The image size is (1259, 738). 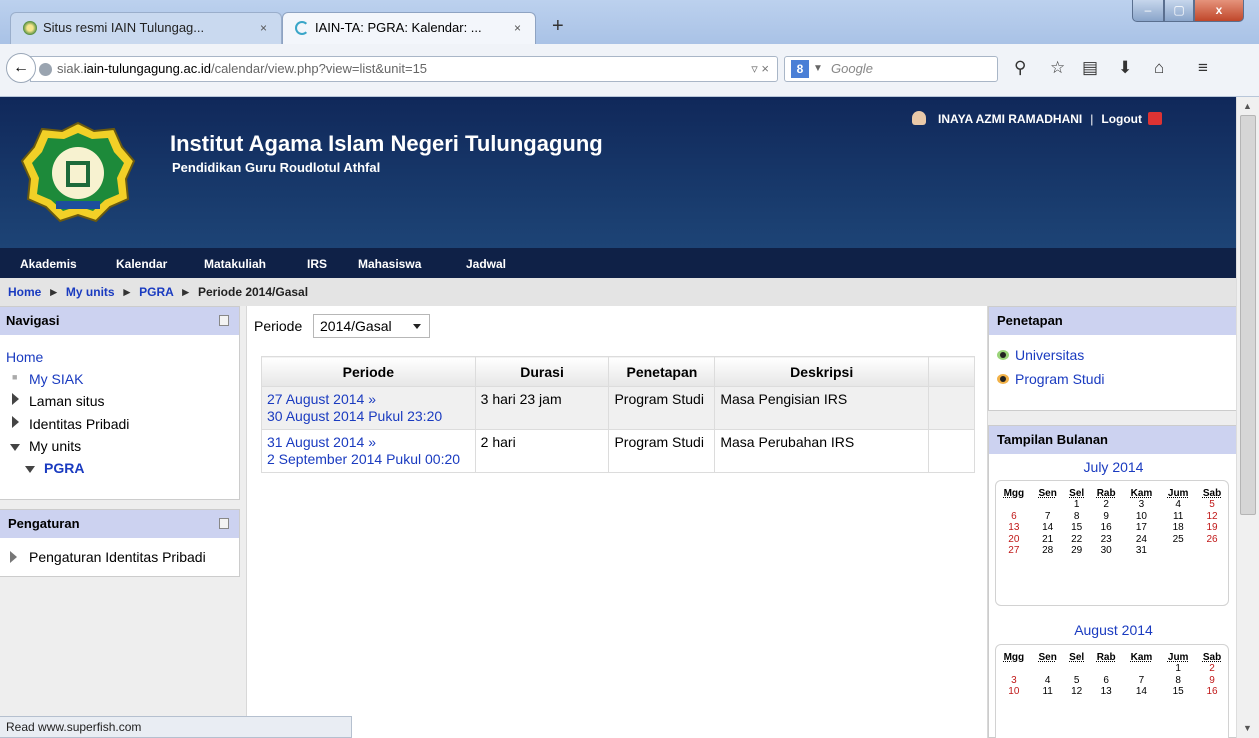 What do you see at coordinates (321, 442) in the screenshot?
I see `event-start-link: 31 August 2014 »` at bounding box center [321, 442].